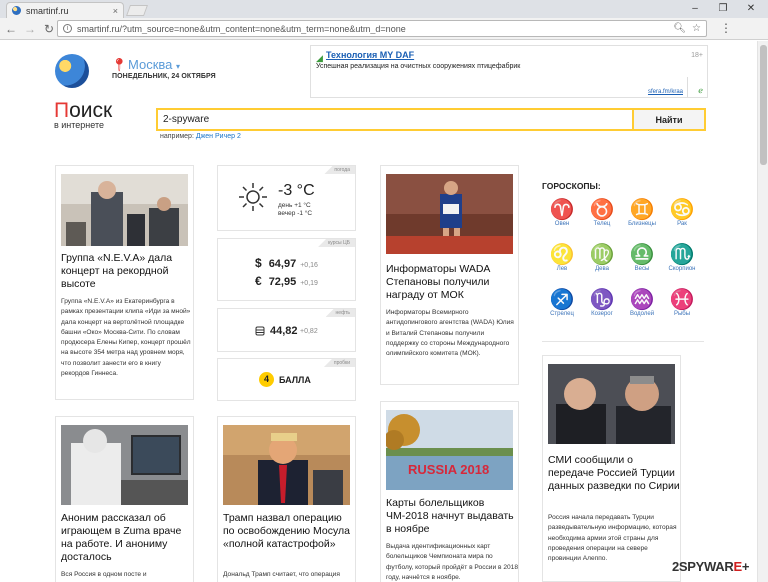  Describe the element at coordinates (762, 311) in the screenshot. I see `page-scrollbar` at that location.